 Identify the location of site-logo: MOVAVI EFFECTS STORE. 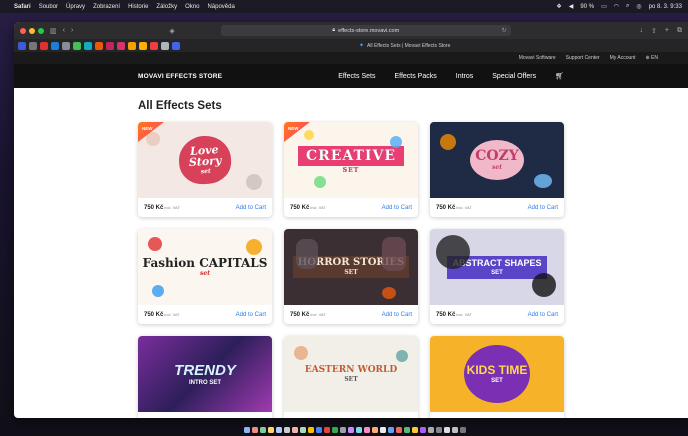
(180, 76).